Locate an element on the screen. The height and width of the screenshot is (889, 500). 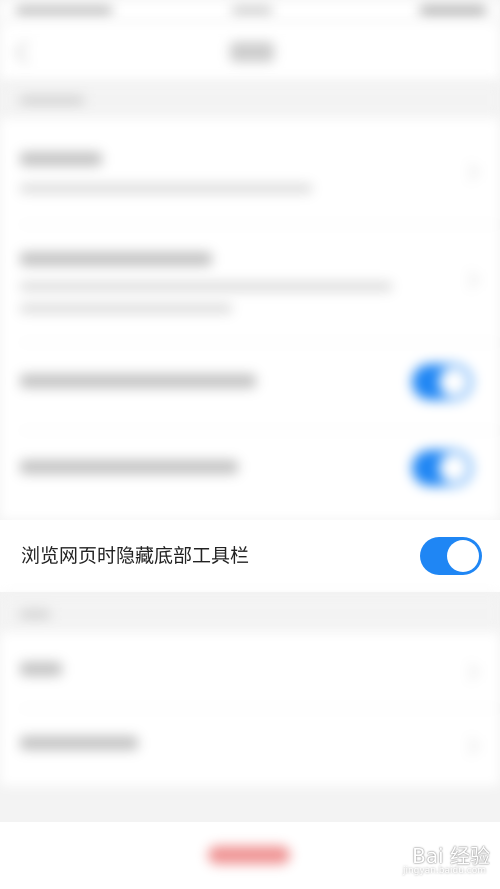
page-title is located at coordinates (252, 52).